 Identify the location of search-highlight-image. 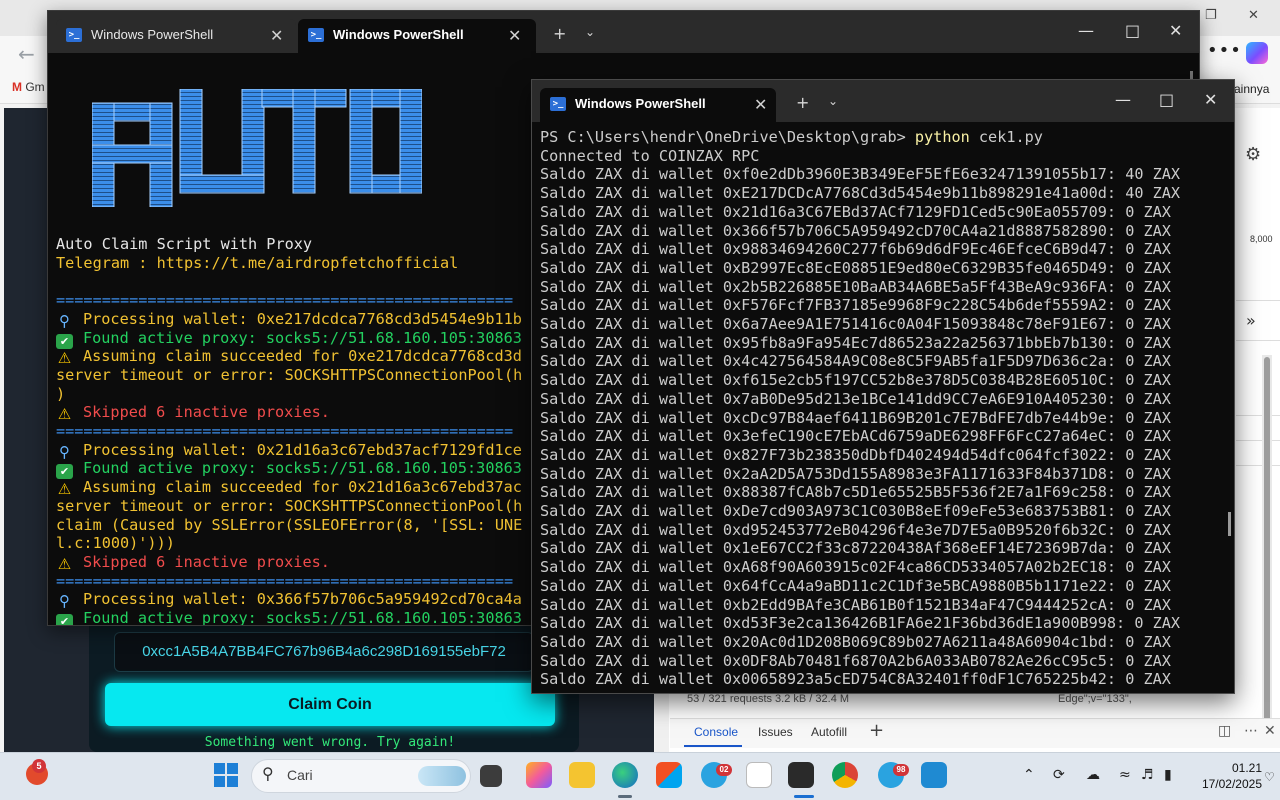
(442, 776).